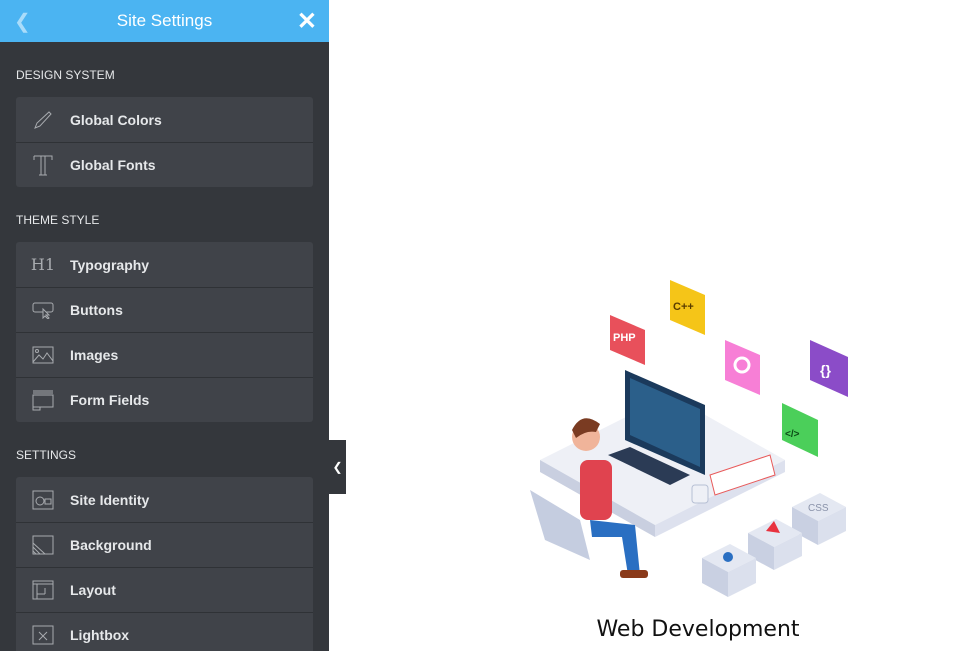 This screenshot has height=651, width=980. What do you see at coordinates (94, 355) in the screenshot?
I see `settings-item-label: Images` at bounding box center [94, 355].